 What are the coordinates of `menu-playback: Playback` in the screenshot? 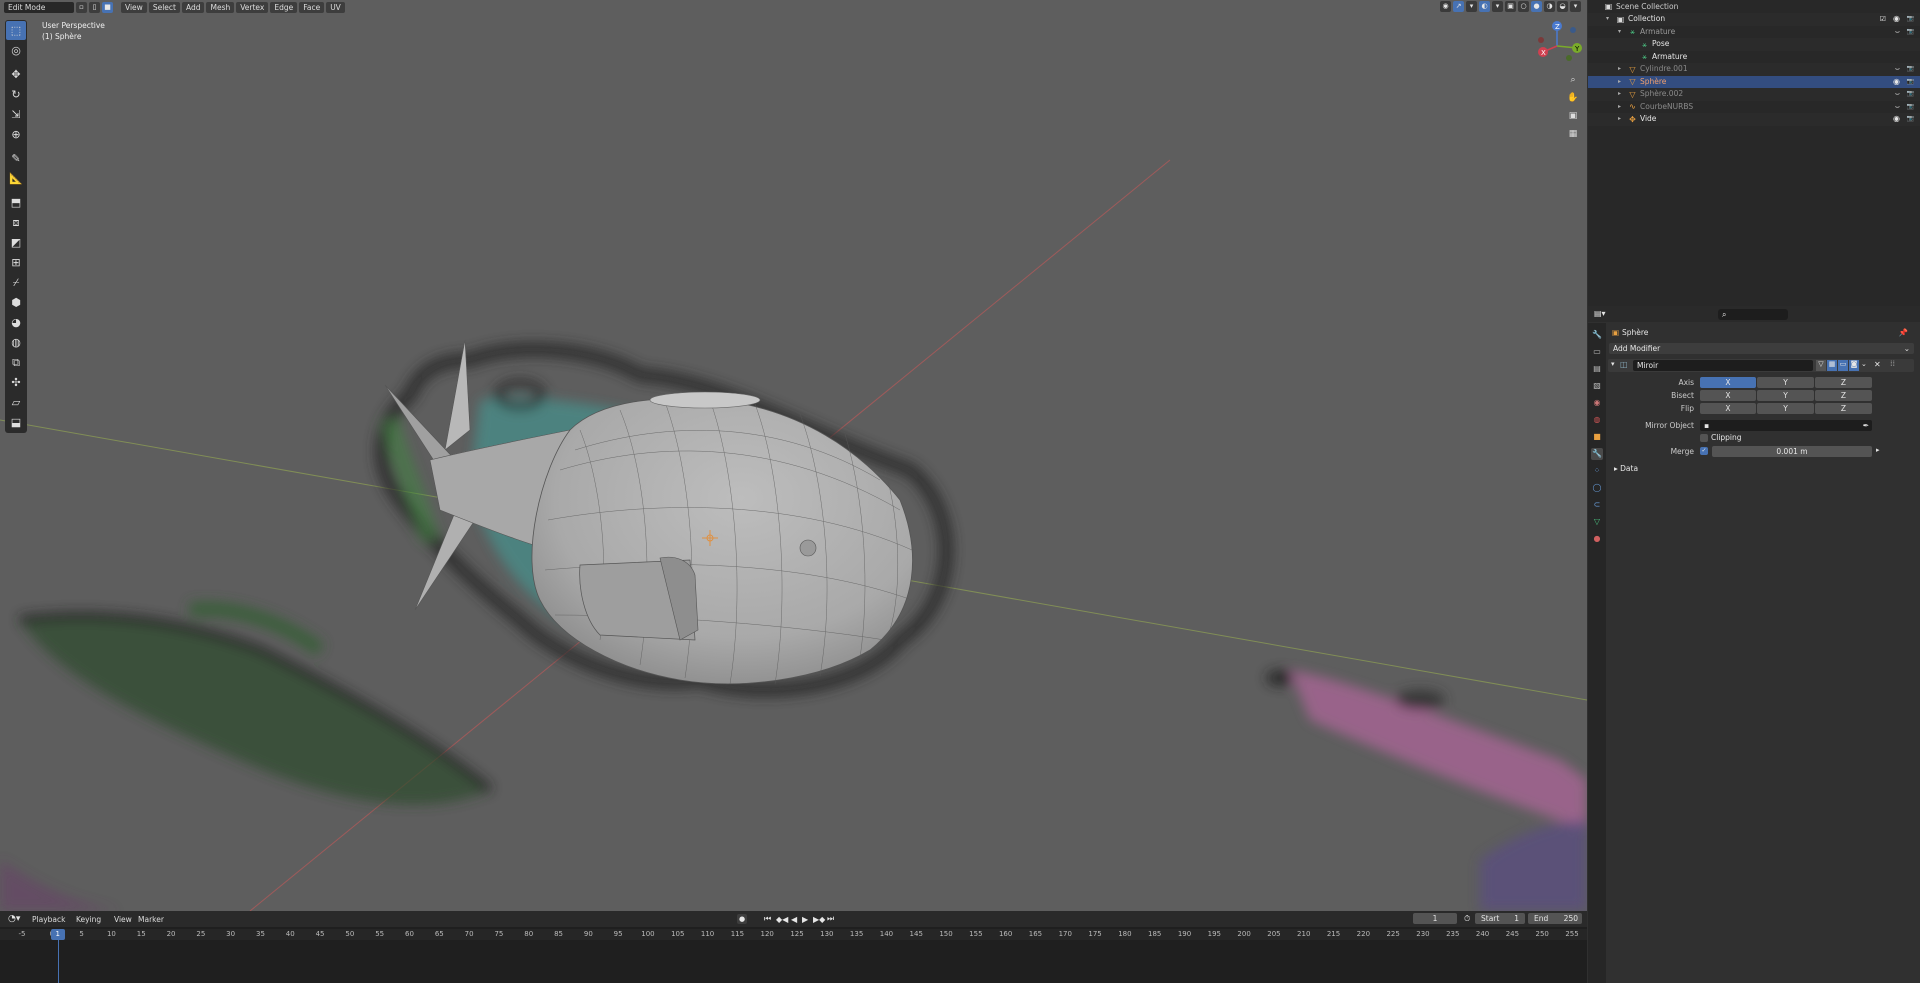 It's located at (48, 919).